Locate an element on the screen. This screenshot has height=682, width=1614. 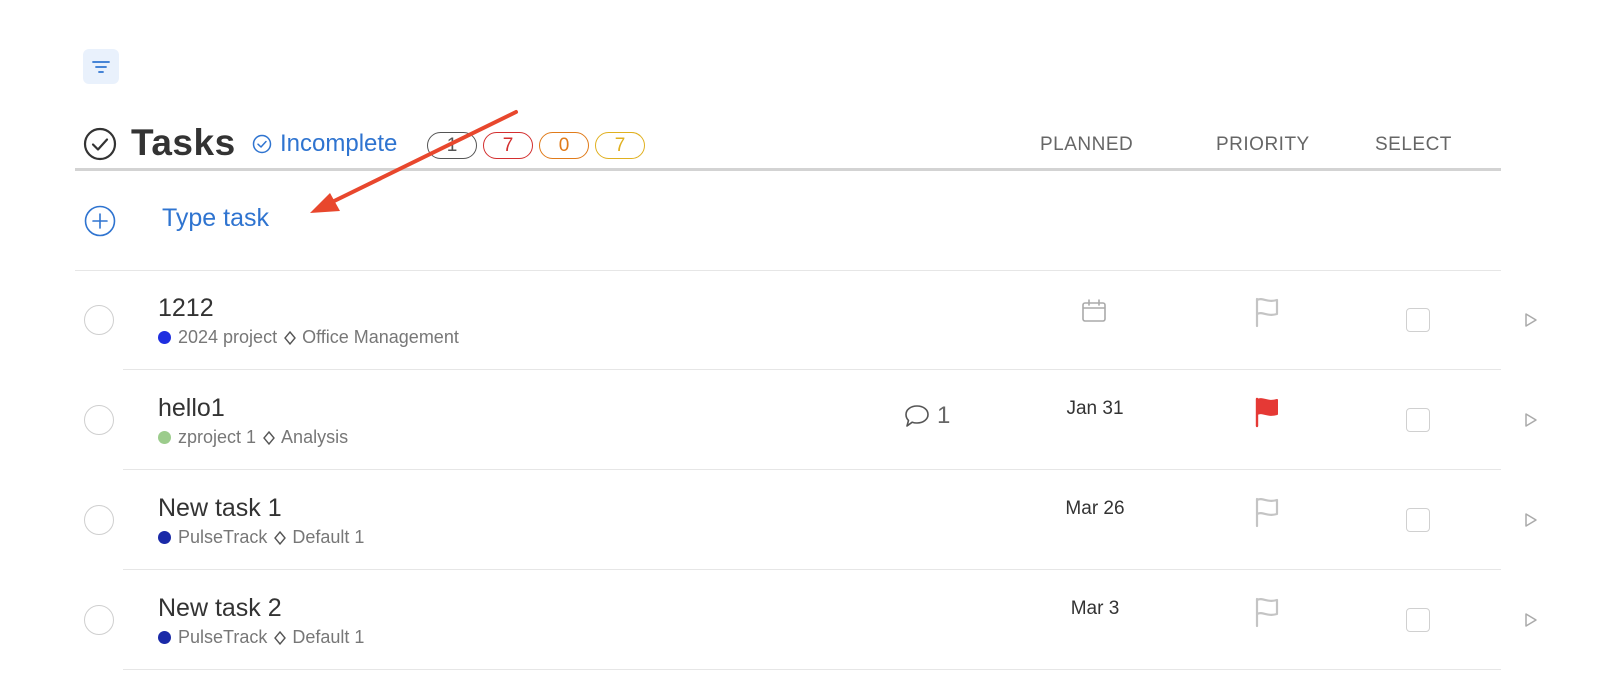
page-title: Tasks is located at coordinates (183, 142).